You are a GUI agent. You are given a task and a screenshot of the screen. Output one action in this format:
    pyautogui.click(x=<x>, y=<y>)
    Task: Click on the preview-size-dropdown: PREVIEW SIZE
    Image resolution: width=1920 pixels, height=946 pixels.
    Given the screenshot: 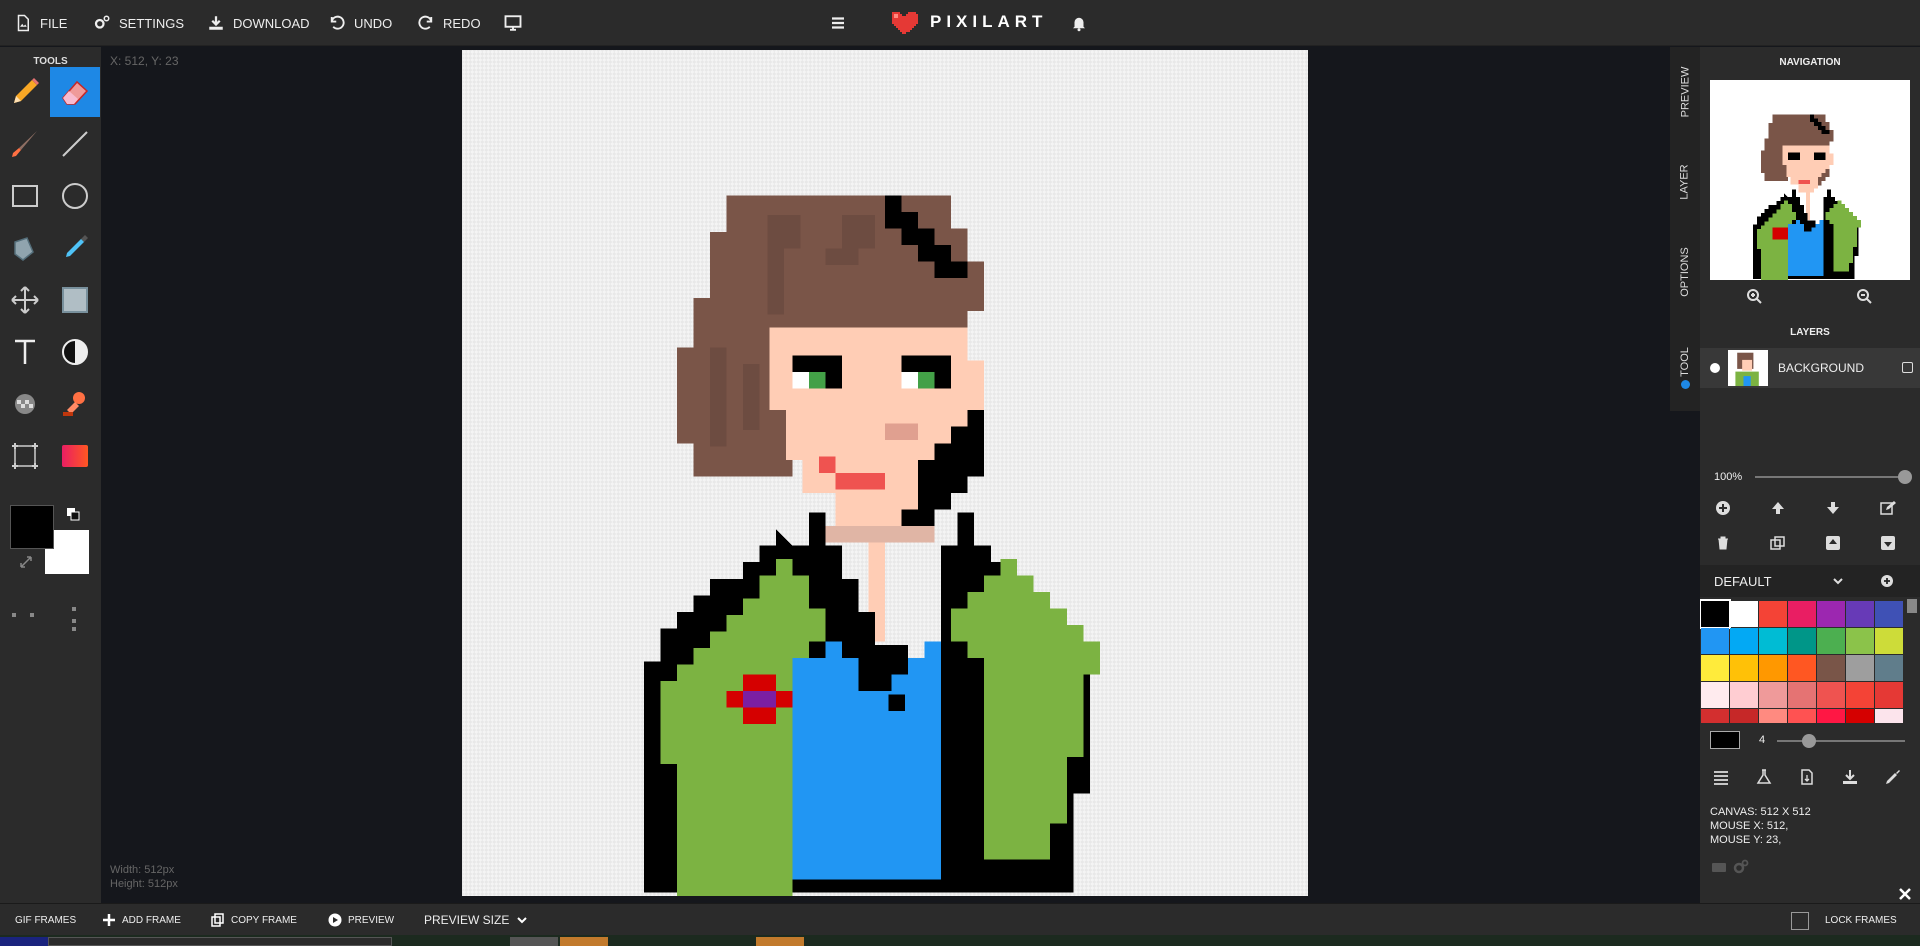 What is the action you would take?
    pyautogui.click(x=476, y=920)
    